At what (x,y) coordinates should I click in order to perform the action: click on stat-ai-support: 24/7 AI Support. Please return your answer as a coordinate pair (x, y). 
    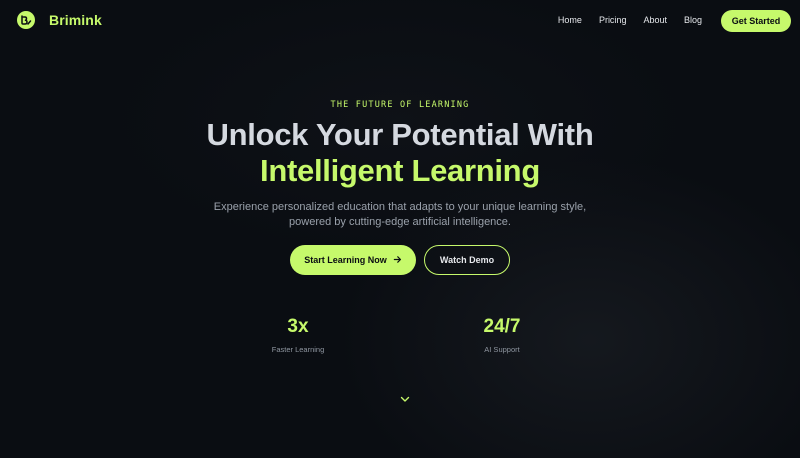
    Looking at the image, I should click on (502, 335).